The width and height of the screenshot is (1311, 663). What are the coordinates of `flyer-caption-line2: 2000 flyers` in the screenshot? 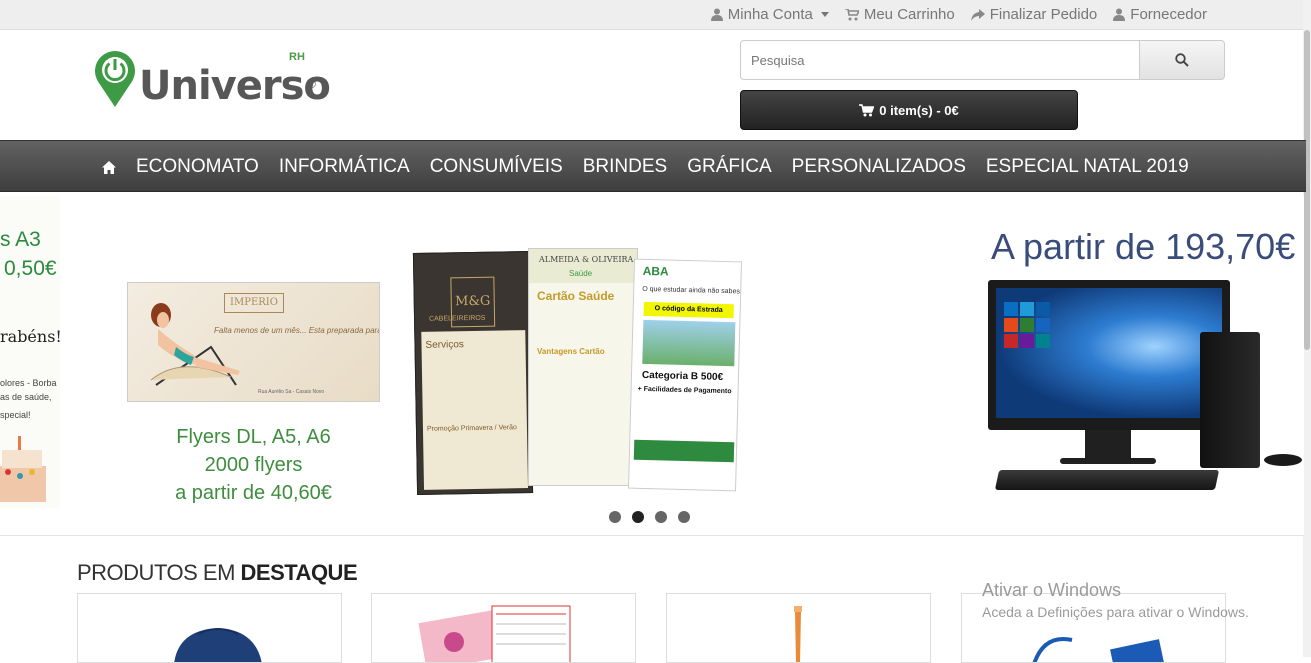 It's located at (253, 465).